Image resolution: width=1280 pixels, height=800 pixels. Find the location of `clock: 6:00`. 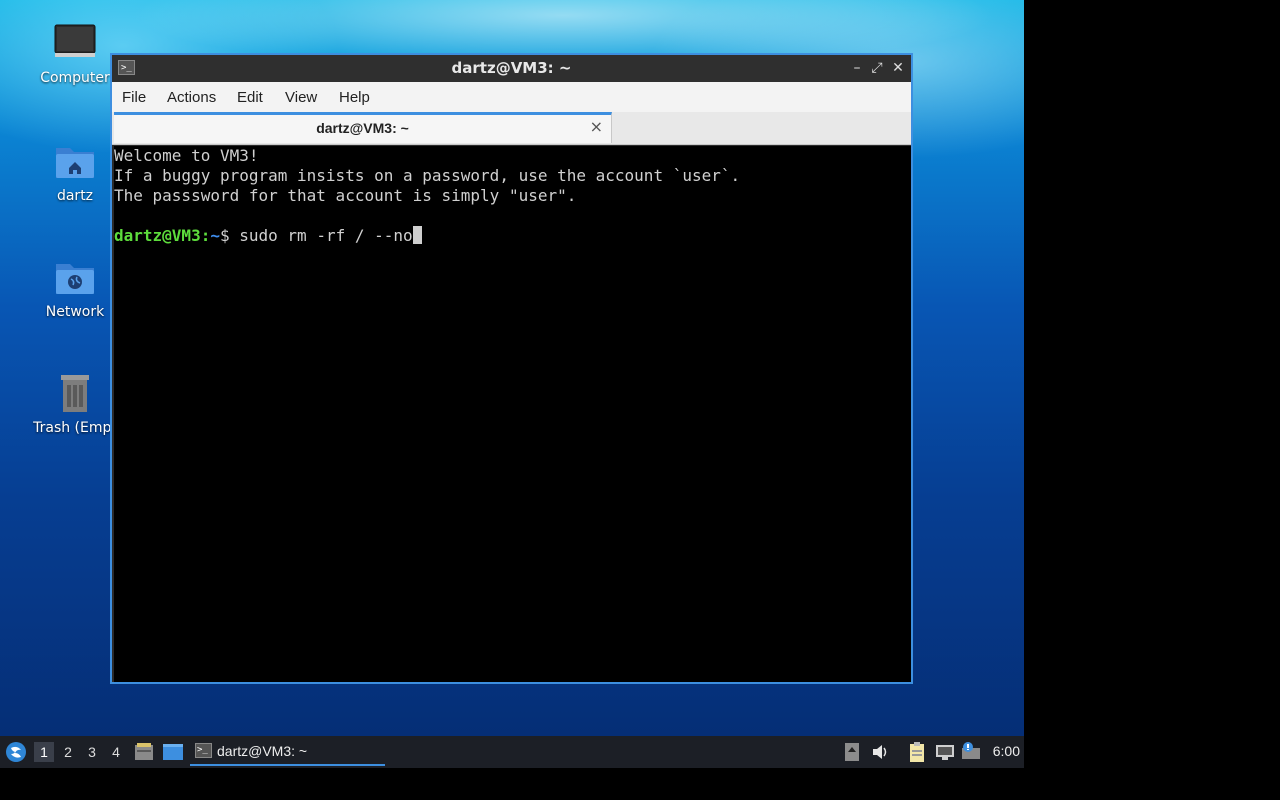

clock: 6:00 is located at coordinates (1006, 751).